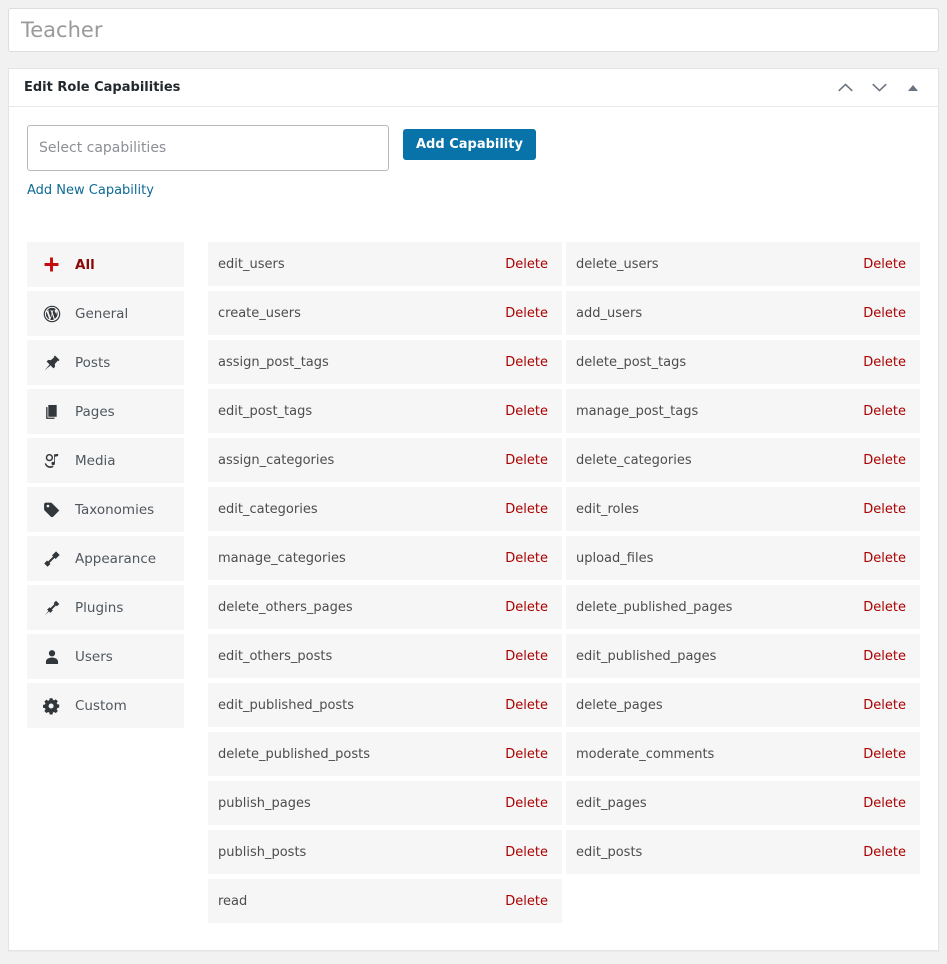 This screenshot has width=947, height=964. I want to click on capability-name: edit_published_pages, so click(646, 656).